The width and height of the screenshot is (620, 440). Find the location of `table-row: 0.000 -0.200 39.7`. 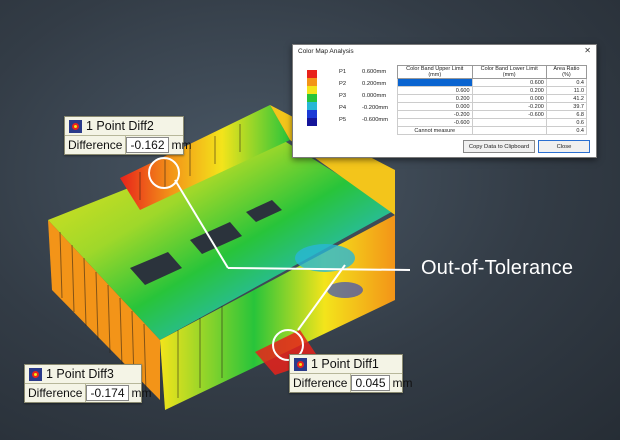

table-row: 0.000 -0.200 39.7 is located at coordinates (492, 106).